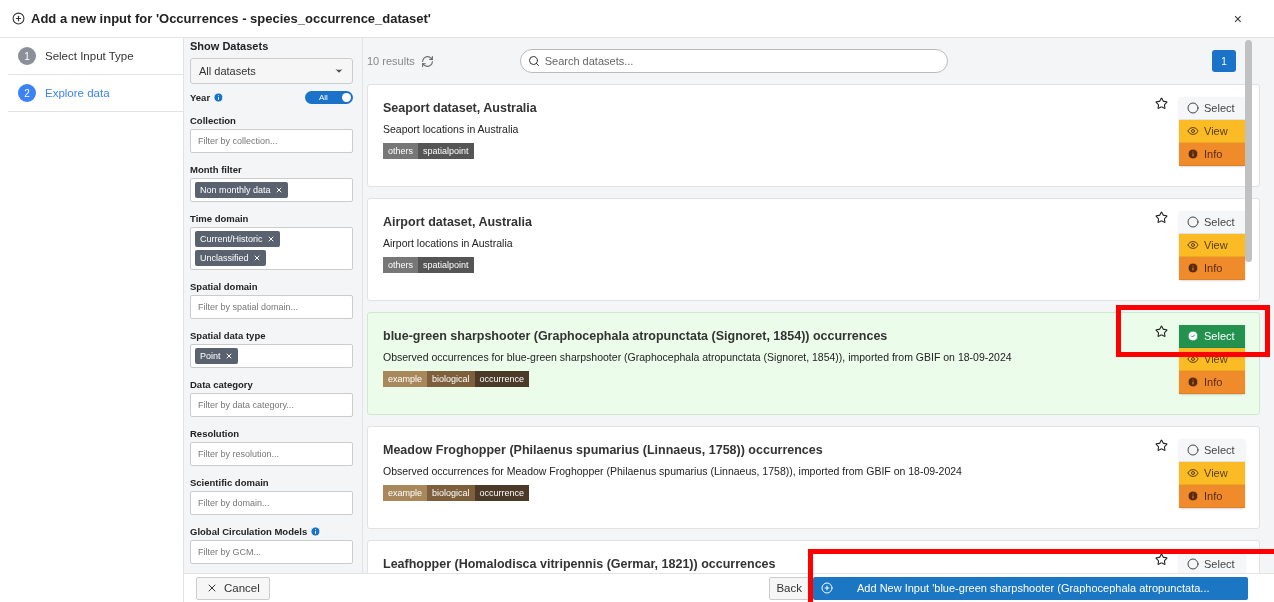 The width and height of the screenshot is (1274, 602). I want to click on dataset-title: Leafhopper (Homalodisca vitripennis (Germar, 1821)) occurrences, so click(580, 564).